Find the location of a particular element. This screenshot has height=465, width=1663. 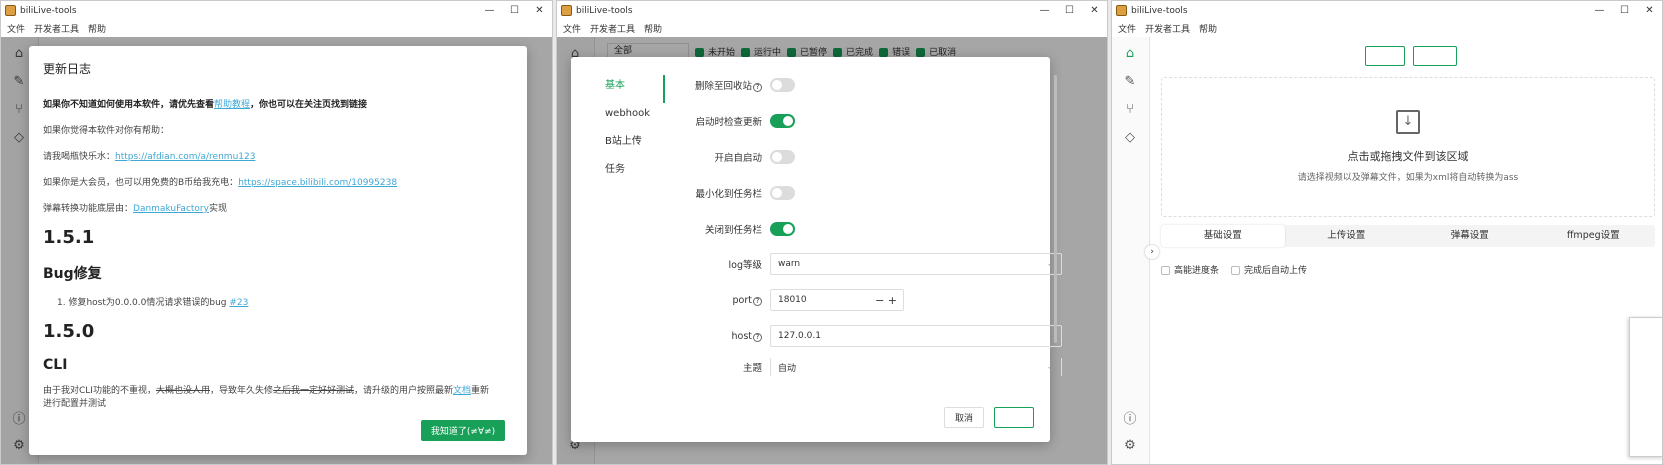

version-heading-151: 1.5.1 is located at coordinates (69, 237).